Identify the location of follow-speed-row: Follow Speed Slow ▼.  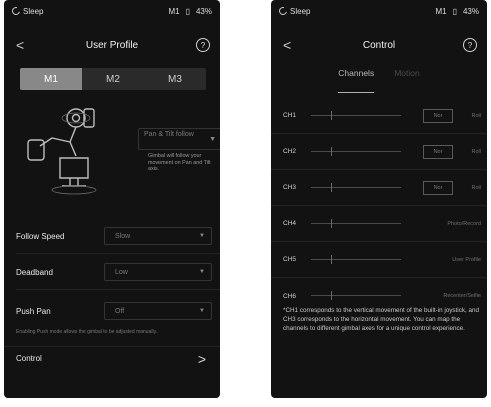
(112, 240).